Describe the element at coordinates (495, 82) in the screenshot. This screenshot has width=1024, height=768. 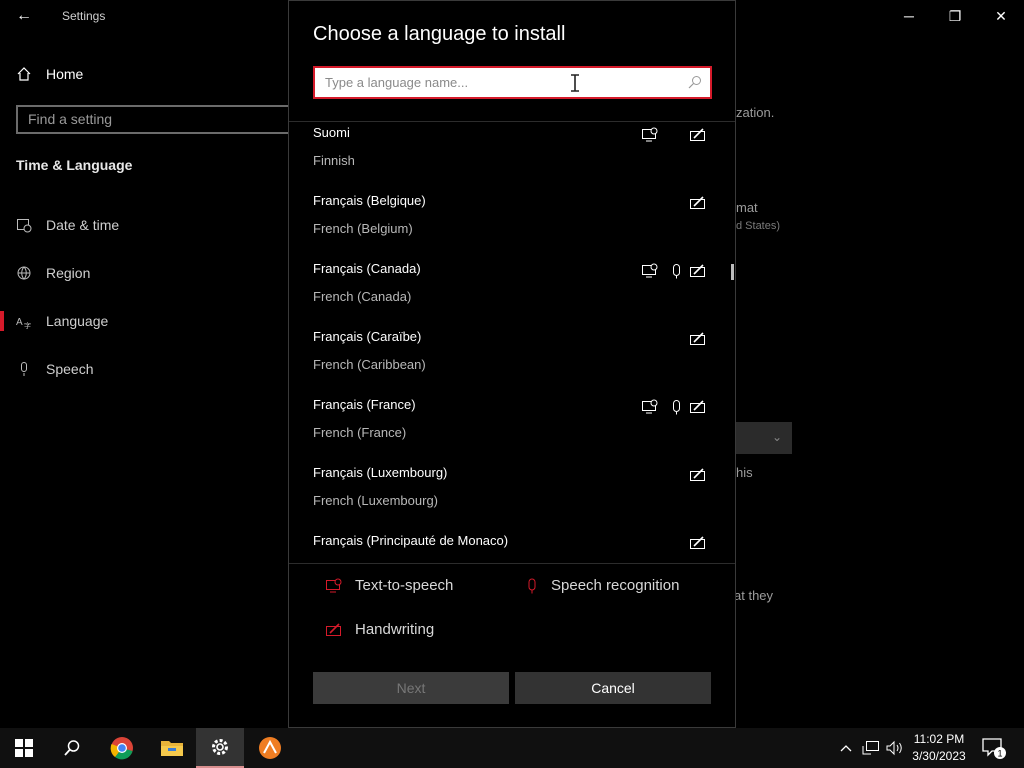
I see `language-search-input` at that location.